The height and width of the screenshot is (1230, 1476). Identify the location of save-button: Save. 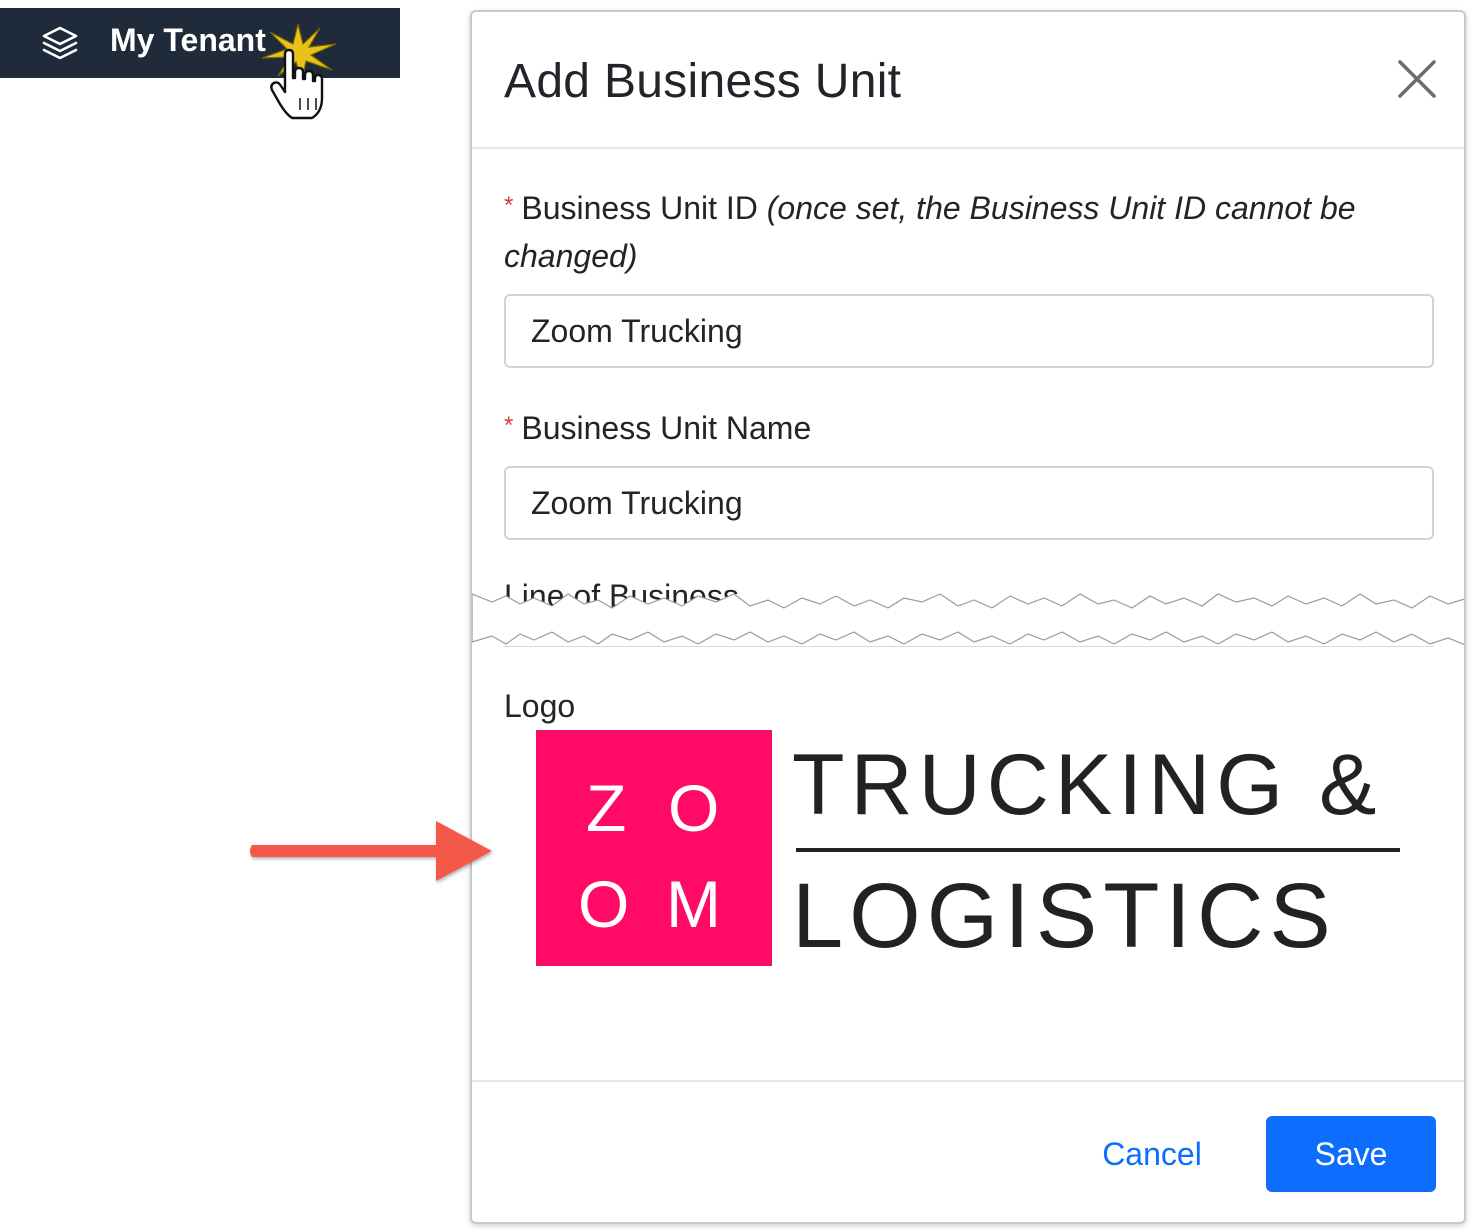
(1351, 1154).